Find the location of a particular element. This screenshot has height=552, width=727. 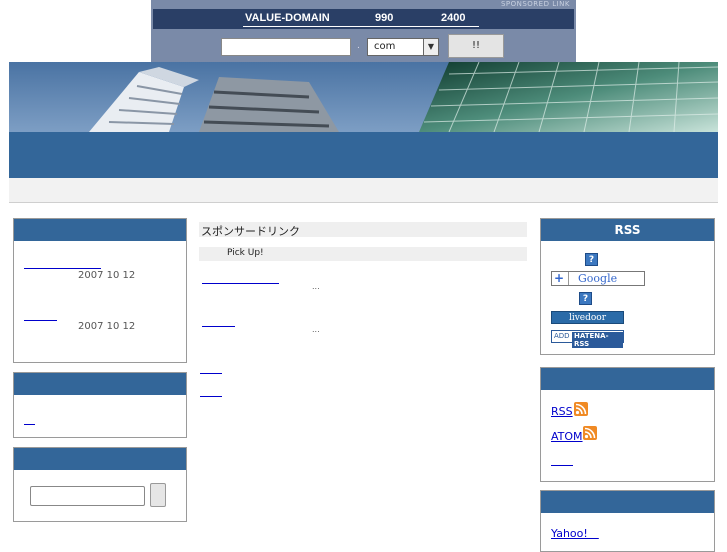

pickup-label: Pick Up! is located at coordinates (245, 253).